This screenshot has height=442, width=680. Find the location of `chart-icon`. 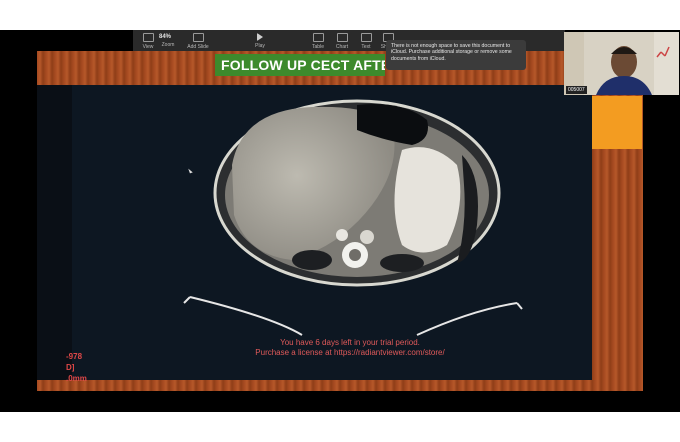

chart-icon is located at coordinates (342, 37).